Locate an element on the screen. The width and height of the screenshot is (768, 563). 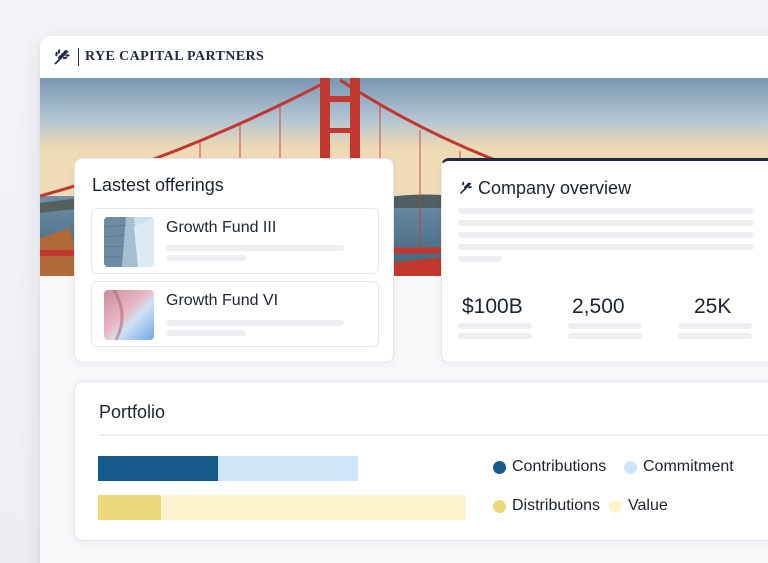
offering-name: Growth Fund III is located at coordinates (221, 227).